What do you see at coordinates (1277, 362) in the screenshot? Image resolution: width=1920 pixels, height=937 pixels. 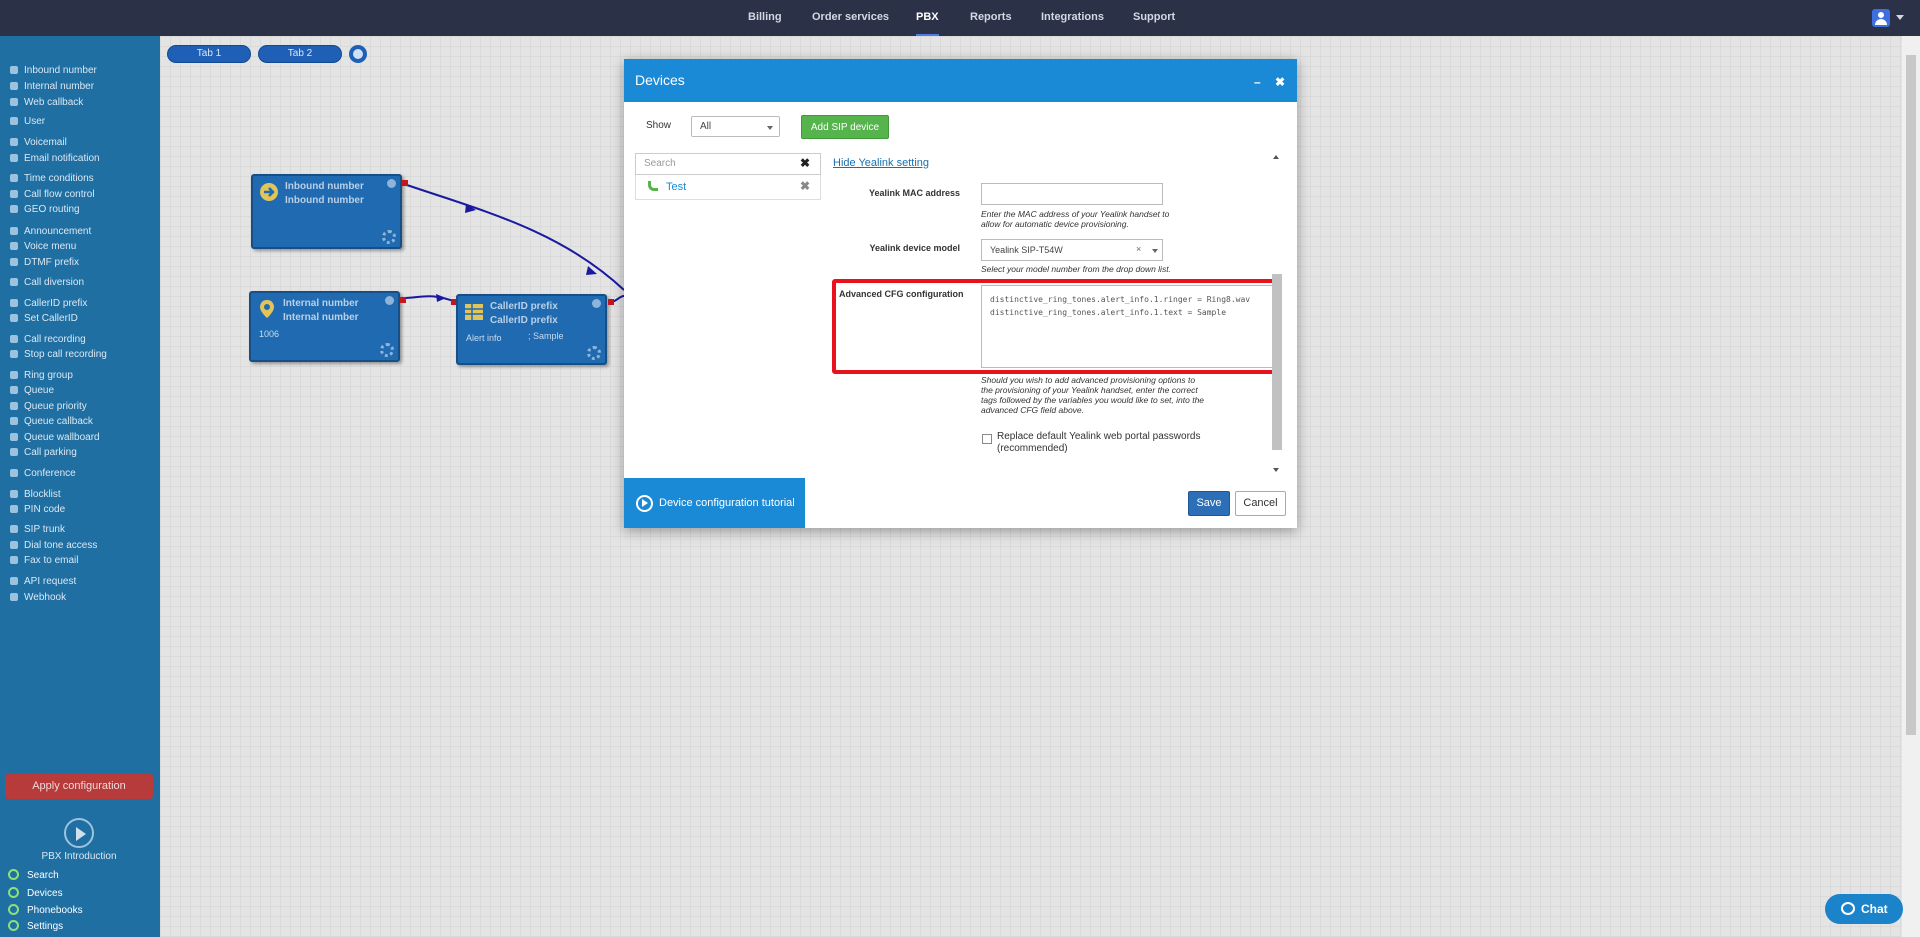 I see `modal-scroll-thumb` at bounding box center [1277, 362].